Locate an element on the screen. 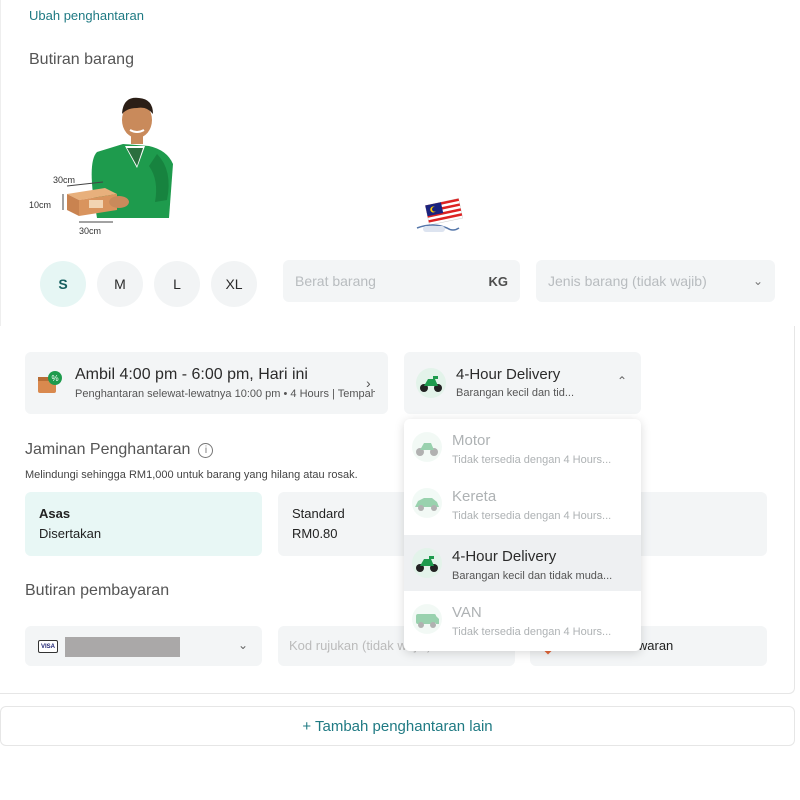  item-type-select: Jenis barang (tidak wajib) ⌄ is located at coordinates (655, 281).